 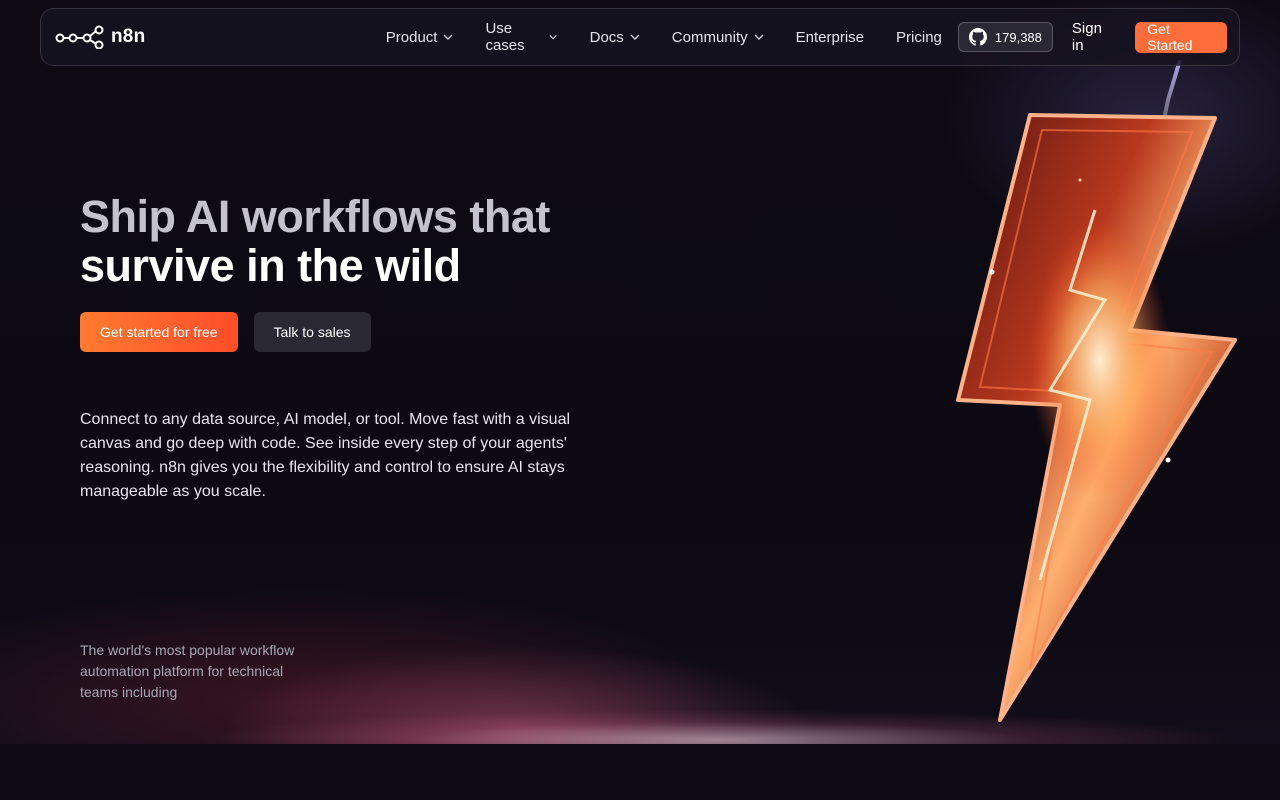 I want to click on sign-in-link: Sign in, so click(x=1093, y=37).